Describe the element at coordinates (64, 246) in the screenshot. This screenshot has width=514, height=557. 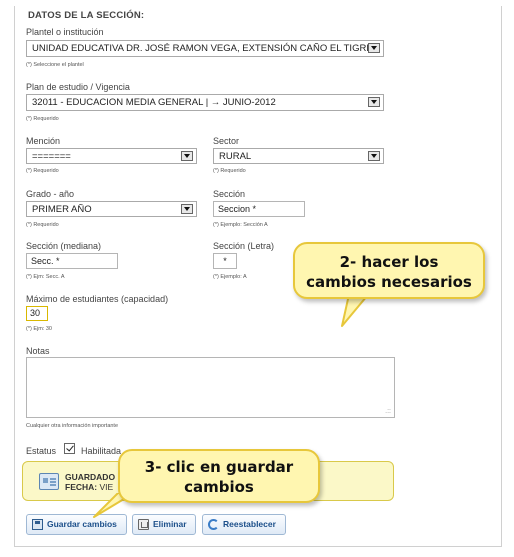
I see `seccion-mediana-label: Sección (mediana)` at that location.